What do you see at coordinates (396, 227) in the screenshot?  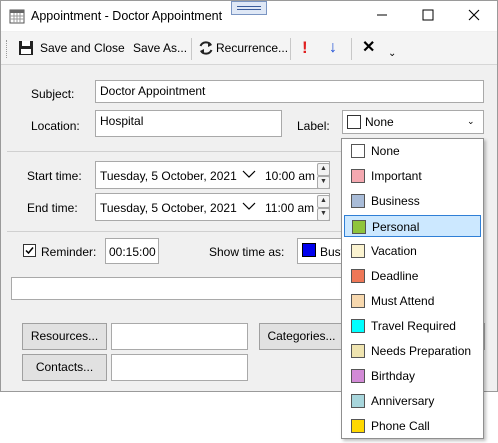 I see `label-option-text: Personal` at bounding box center [396, 227].